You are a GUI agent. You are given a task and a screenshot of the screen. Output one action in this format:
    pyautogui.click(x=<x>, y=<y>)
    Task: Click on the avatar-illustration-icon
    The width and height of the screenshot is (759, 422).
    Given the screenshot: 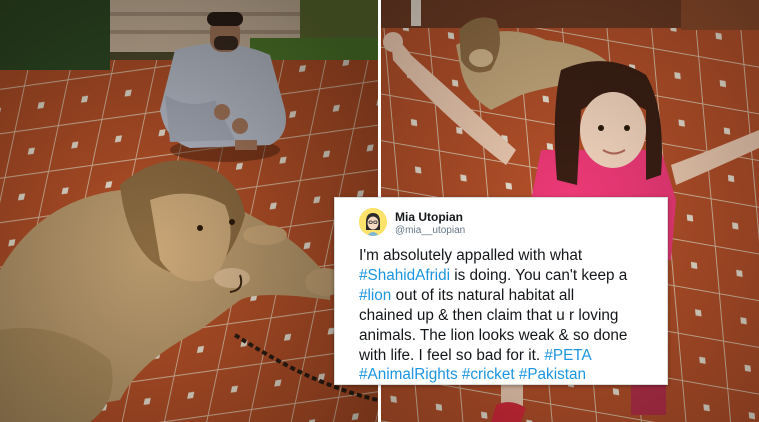 What is the action you would take?
    pyautogui.click(x=373, y=222)
    